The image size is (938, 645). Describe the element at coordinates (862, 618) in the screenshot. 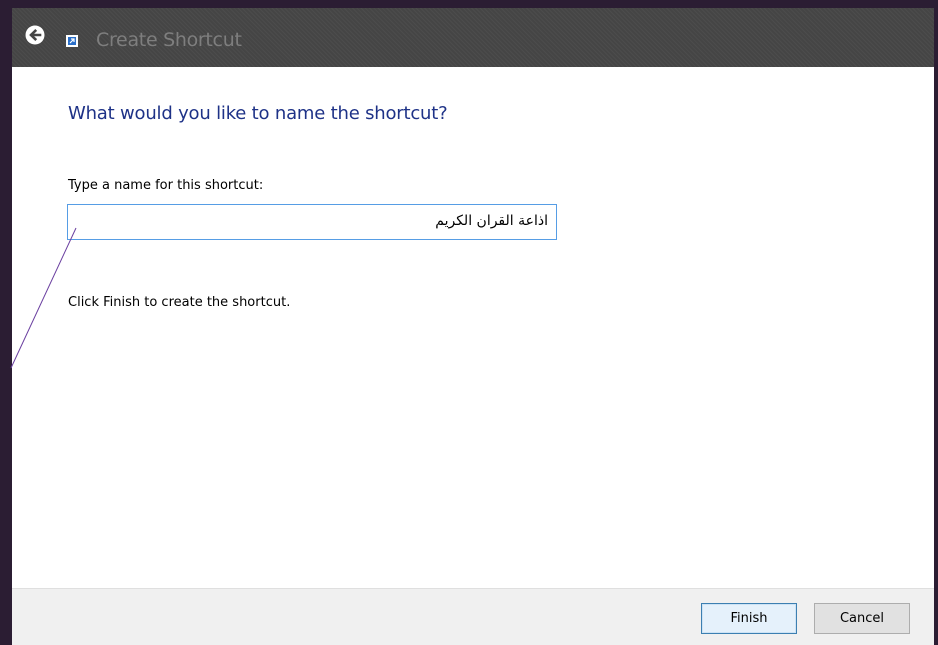

I see `cancel-button: Cancel` at that location.